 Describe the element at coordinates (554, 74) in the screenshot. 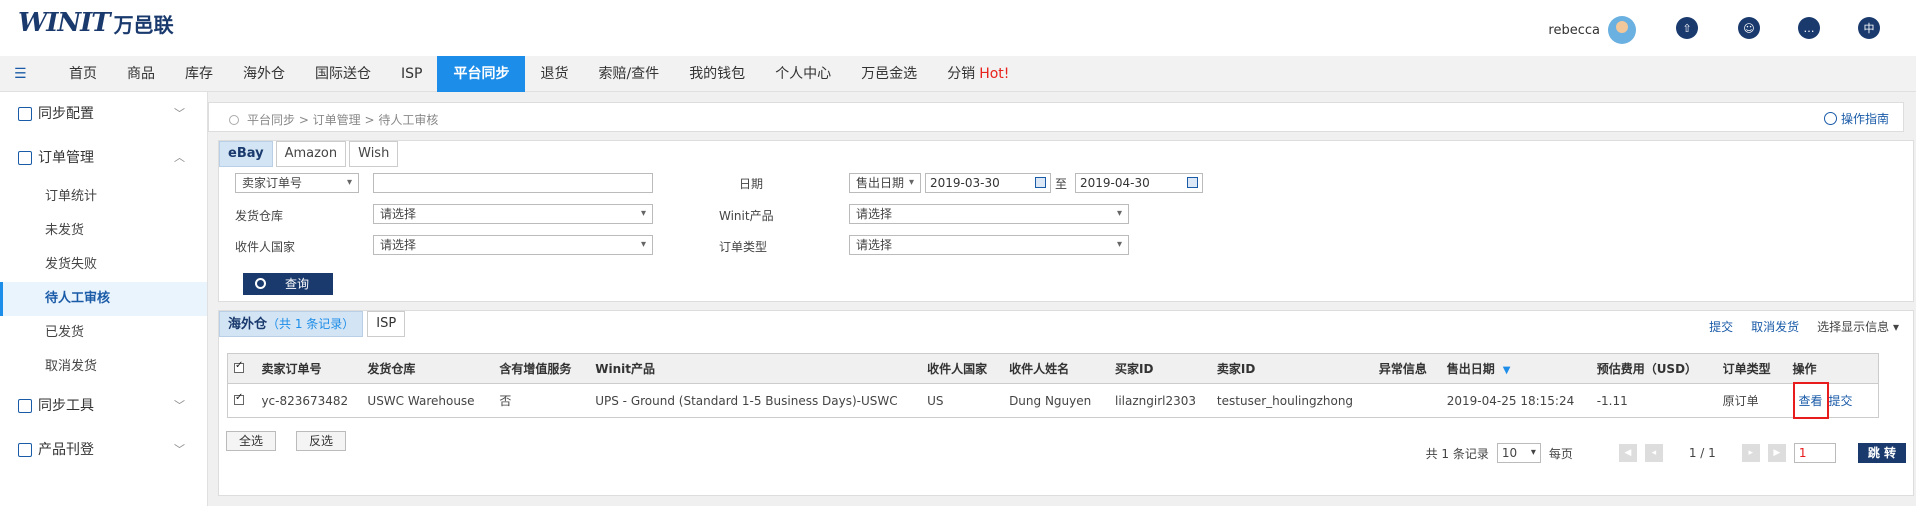

I see `nav-returns: 退货` at that location.